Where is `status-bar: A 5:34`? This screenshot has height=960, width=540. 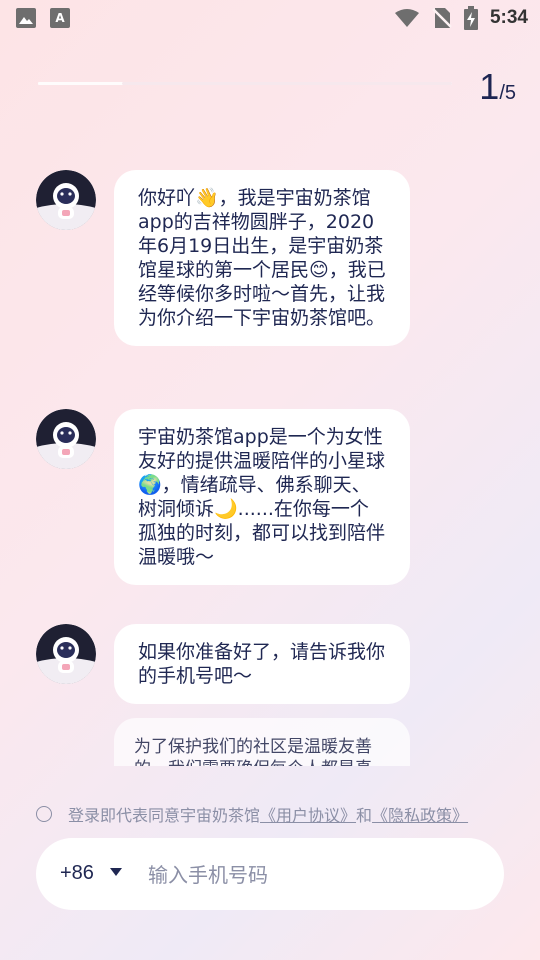 status-bar: A 5:34 is located at coordinates (270, 18).